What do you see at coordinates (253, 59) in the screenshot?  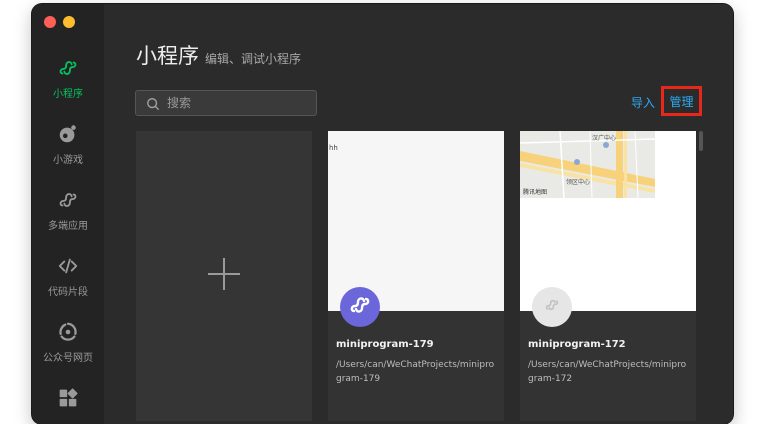 I see `page-subtitle: 编辑、调试小程序` at bounding box center [253, 59].